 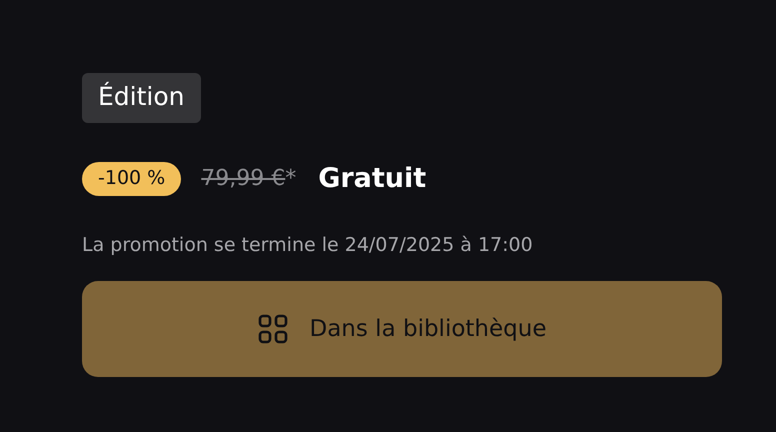 I want to click on current-price: Gratuit, so click(x=372, y=179).